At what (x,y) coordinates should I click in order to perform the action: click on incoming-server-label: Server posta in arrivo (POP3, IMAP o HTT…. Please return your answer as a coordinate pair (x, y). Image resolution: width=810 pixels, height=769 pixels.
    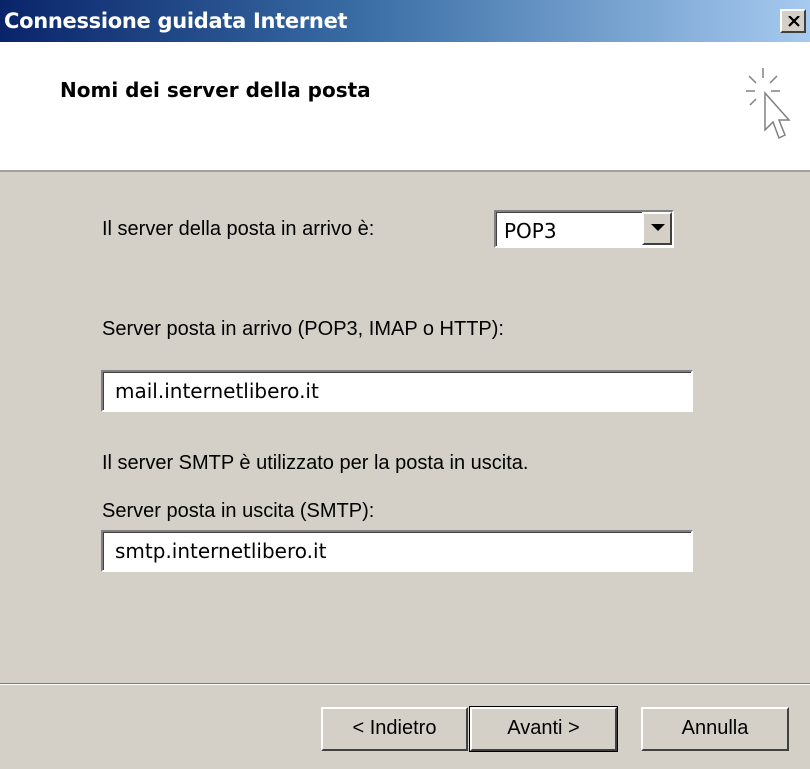
    Looking at the image, I should click on (303, 329).